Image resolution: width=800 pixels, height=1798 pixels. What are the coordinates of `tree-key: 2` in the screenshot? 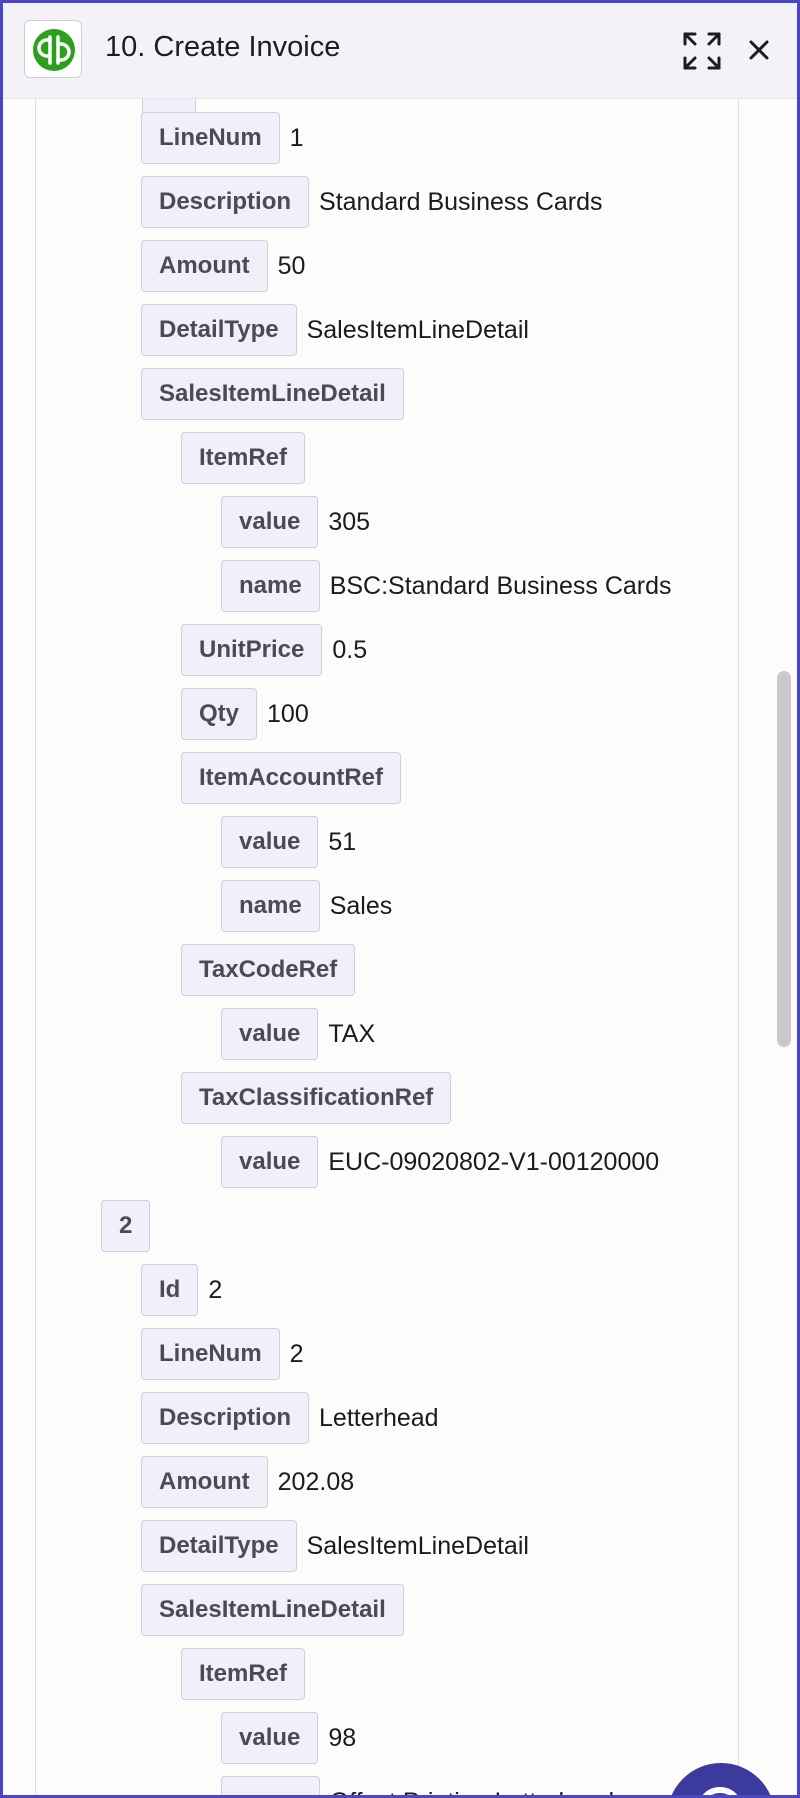 It's located at (126, 1226).